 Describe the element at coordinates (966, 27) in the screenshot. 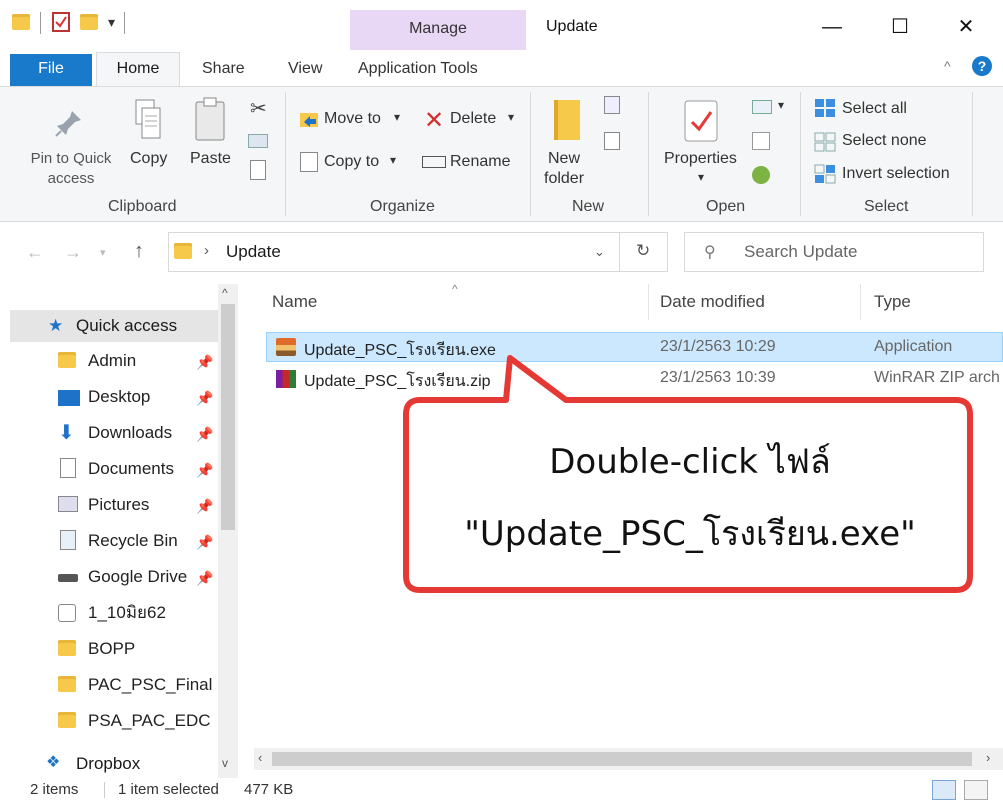

I see `close-button: ✕` at that location.